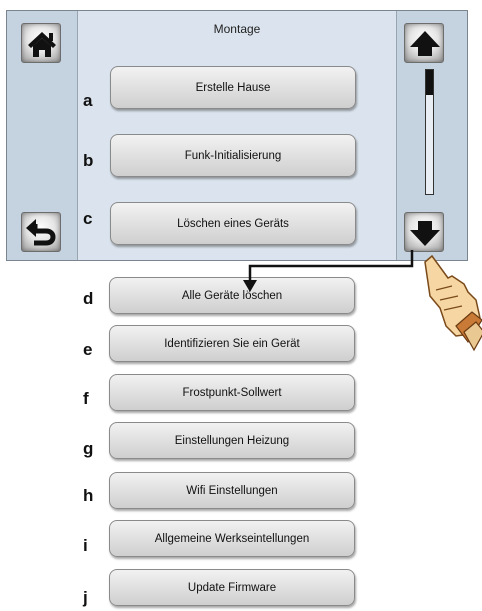 The height and width of the screenshot is (611, 482). What do you see at coordinates (453, 303) in the screenshot?
I see `pointing-hand-icon` at bounding box center [453, 303].